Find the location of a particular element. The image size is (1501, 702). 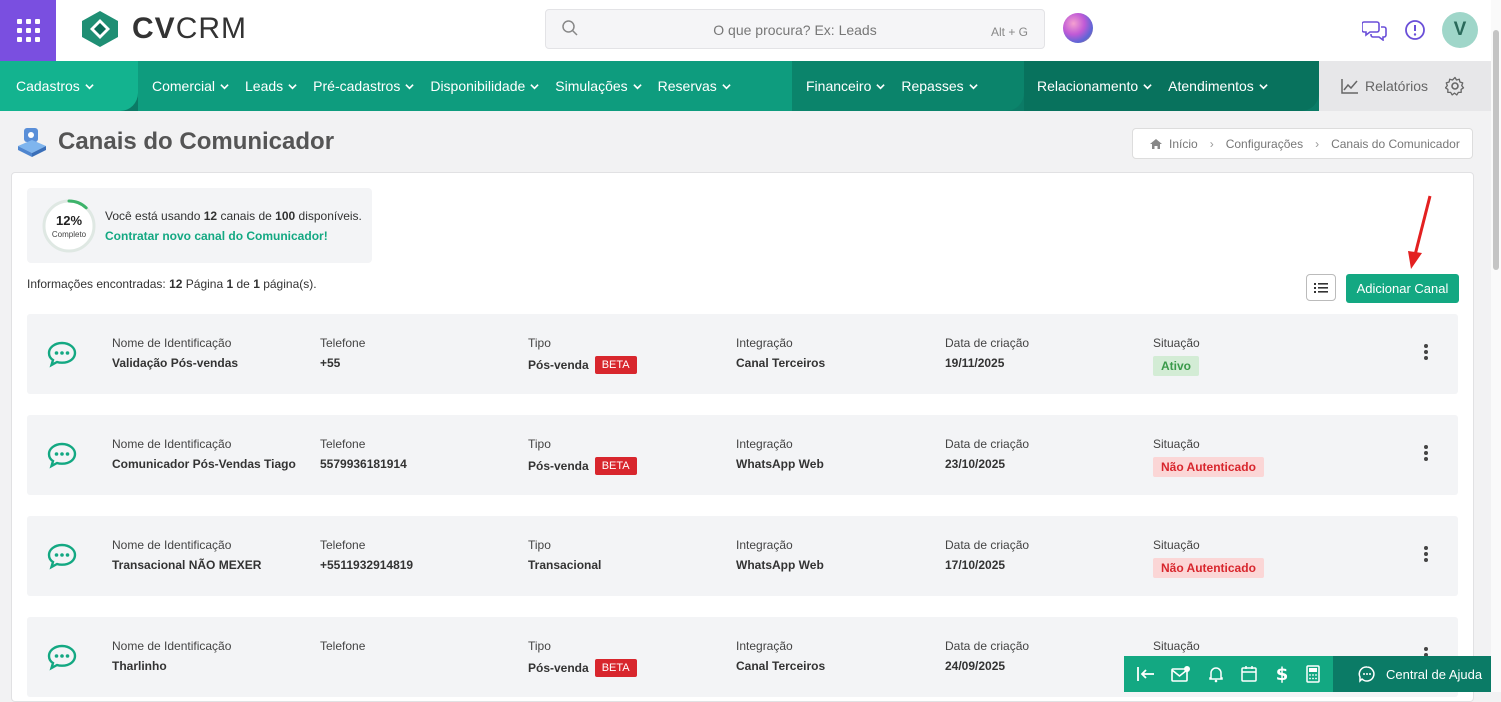

column-name: Nome de Identificação Tharlinho is located at coordinates (171, 656).